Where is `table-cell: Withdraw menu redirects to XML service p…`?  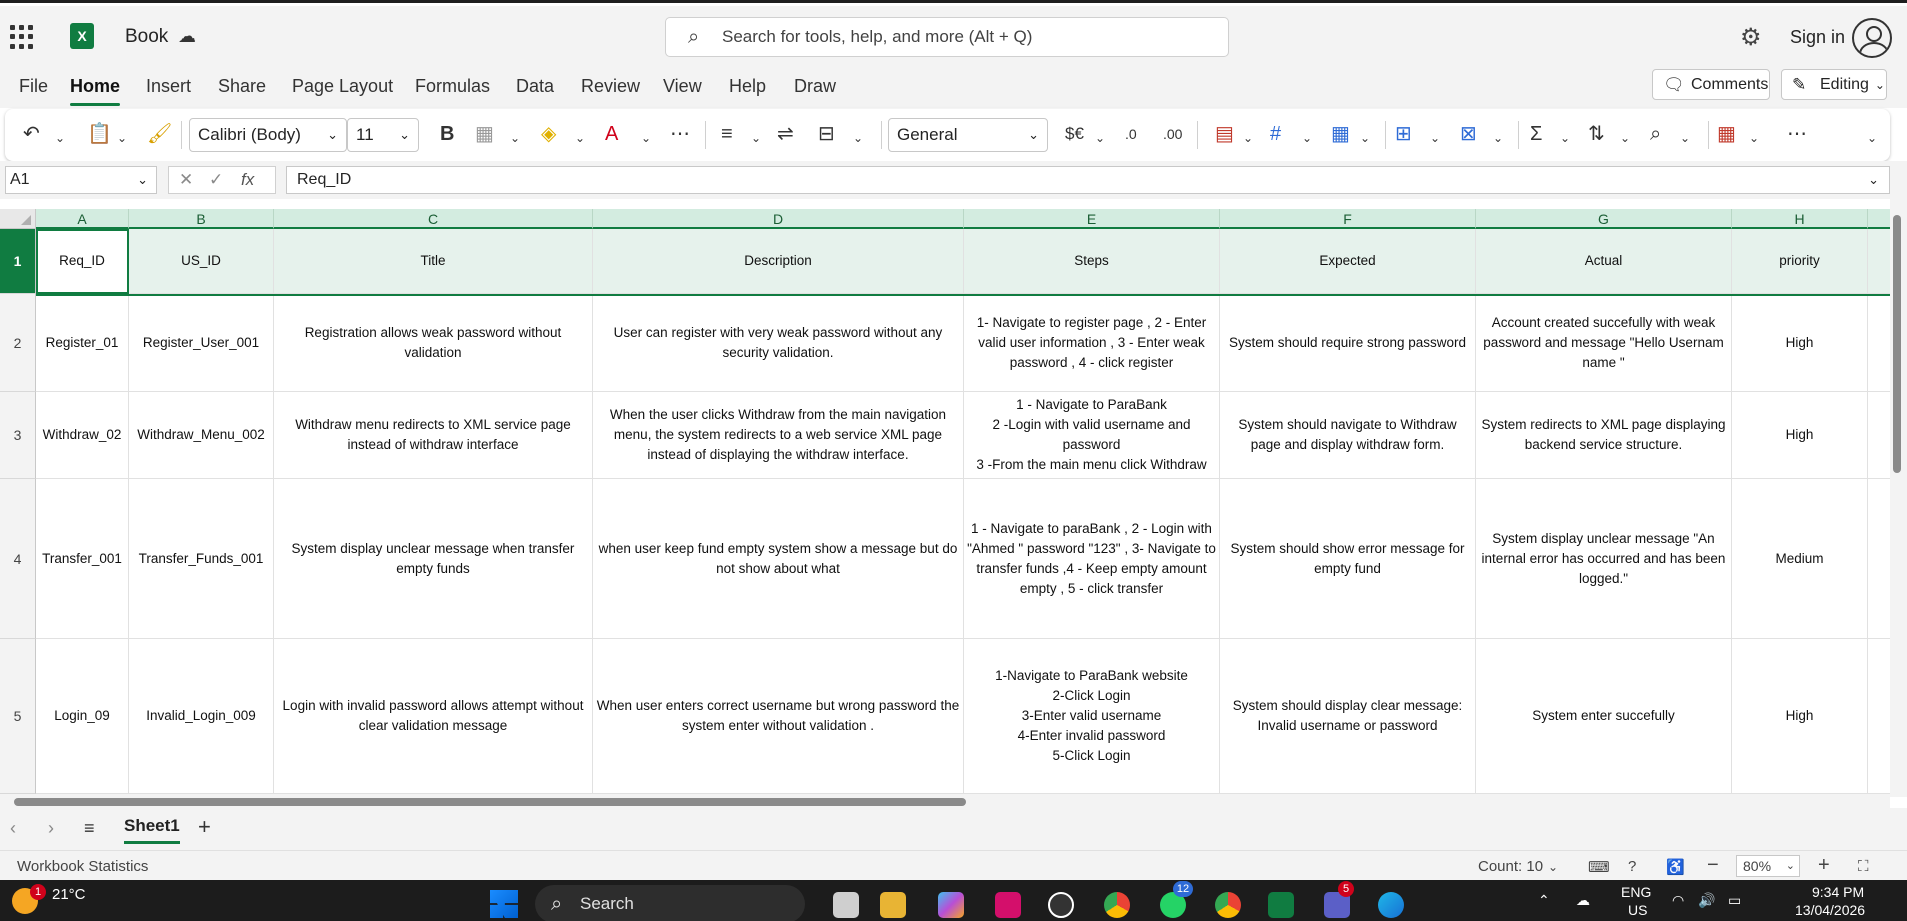 table-cell: Withdraw menu redirects to XML service p… is located at coordinates (433, 435).